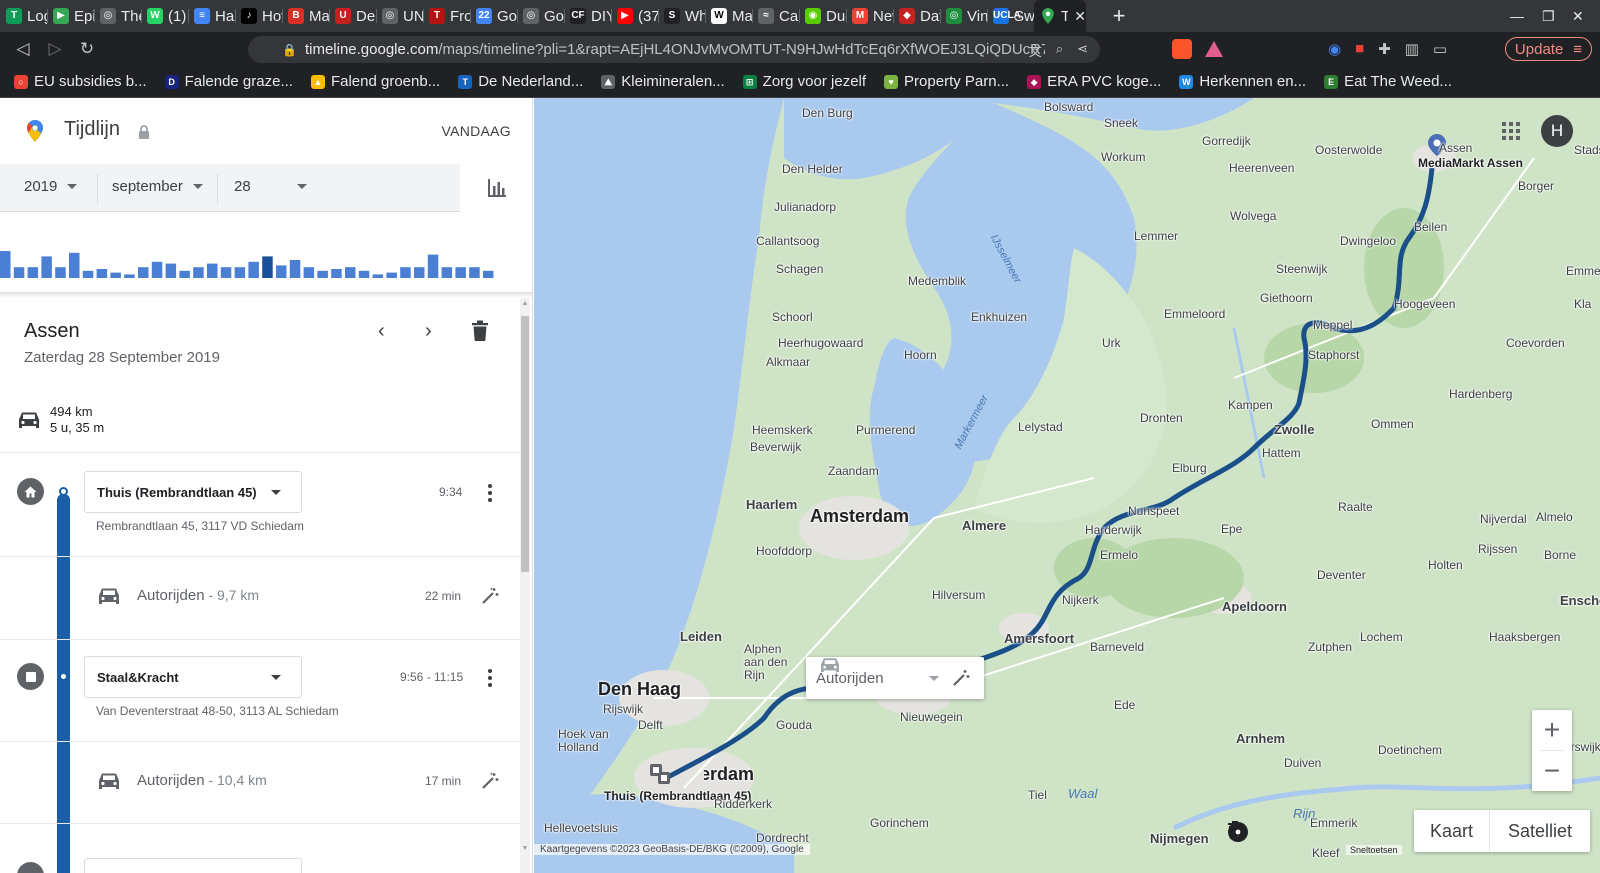 The width and height of the screenshot is (1600, 873). I want to click on zoom-out-button: −, so click(1552, 771).